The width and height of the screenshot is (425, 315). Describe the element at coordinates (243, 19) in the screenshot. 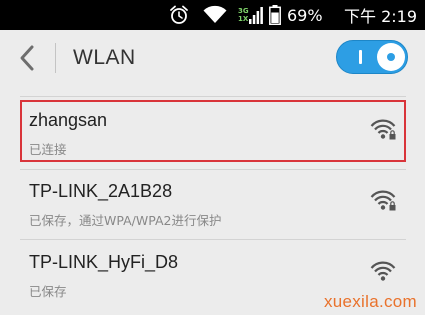

I see `network-type-bottom: 1X` at that location.